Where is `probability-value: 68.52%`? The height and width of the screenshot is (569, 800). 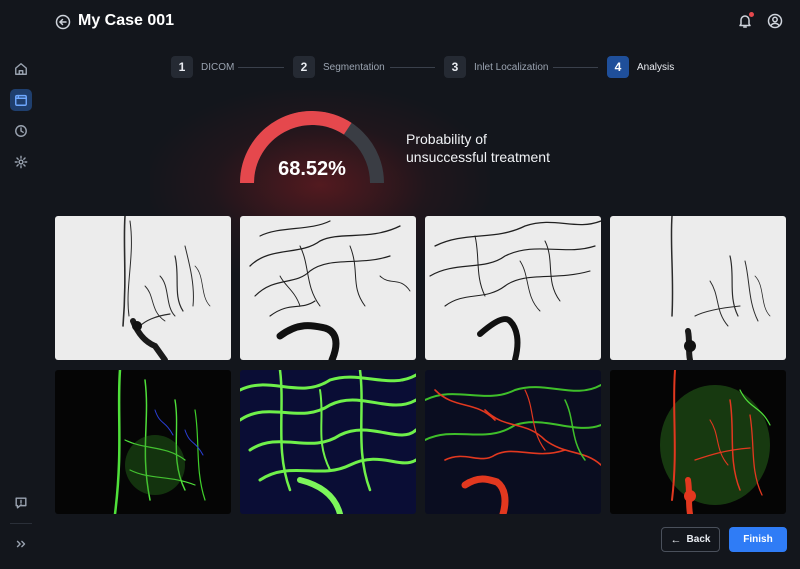
probability-value: 68.52% is located at coordinates (312, 169).